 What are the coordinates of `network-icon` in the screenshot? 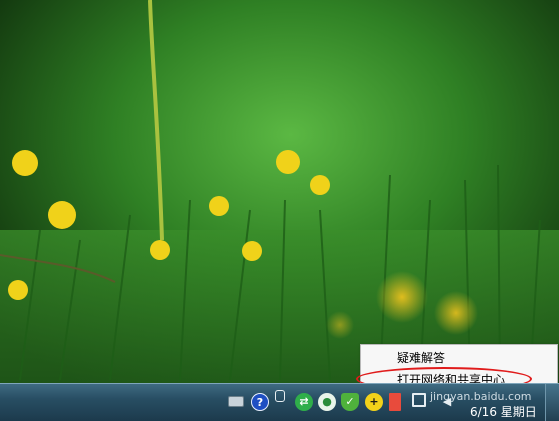 It's located at (419, 400).